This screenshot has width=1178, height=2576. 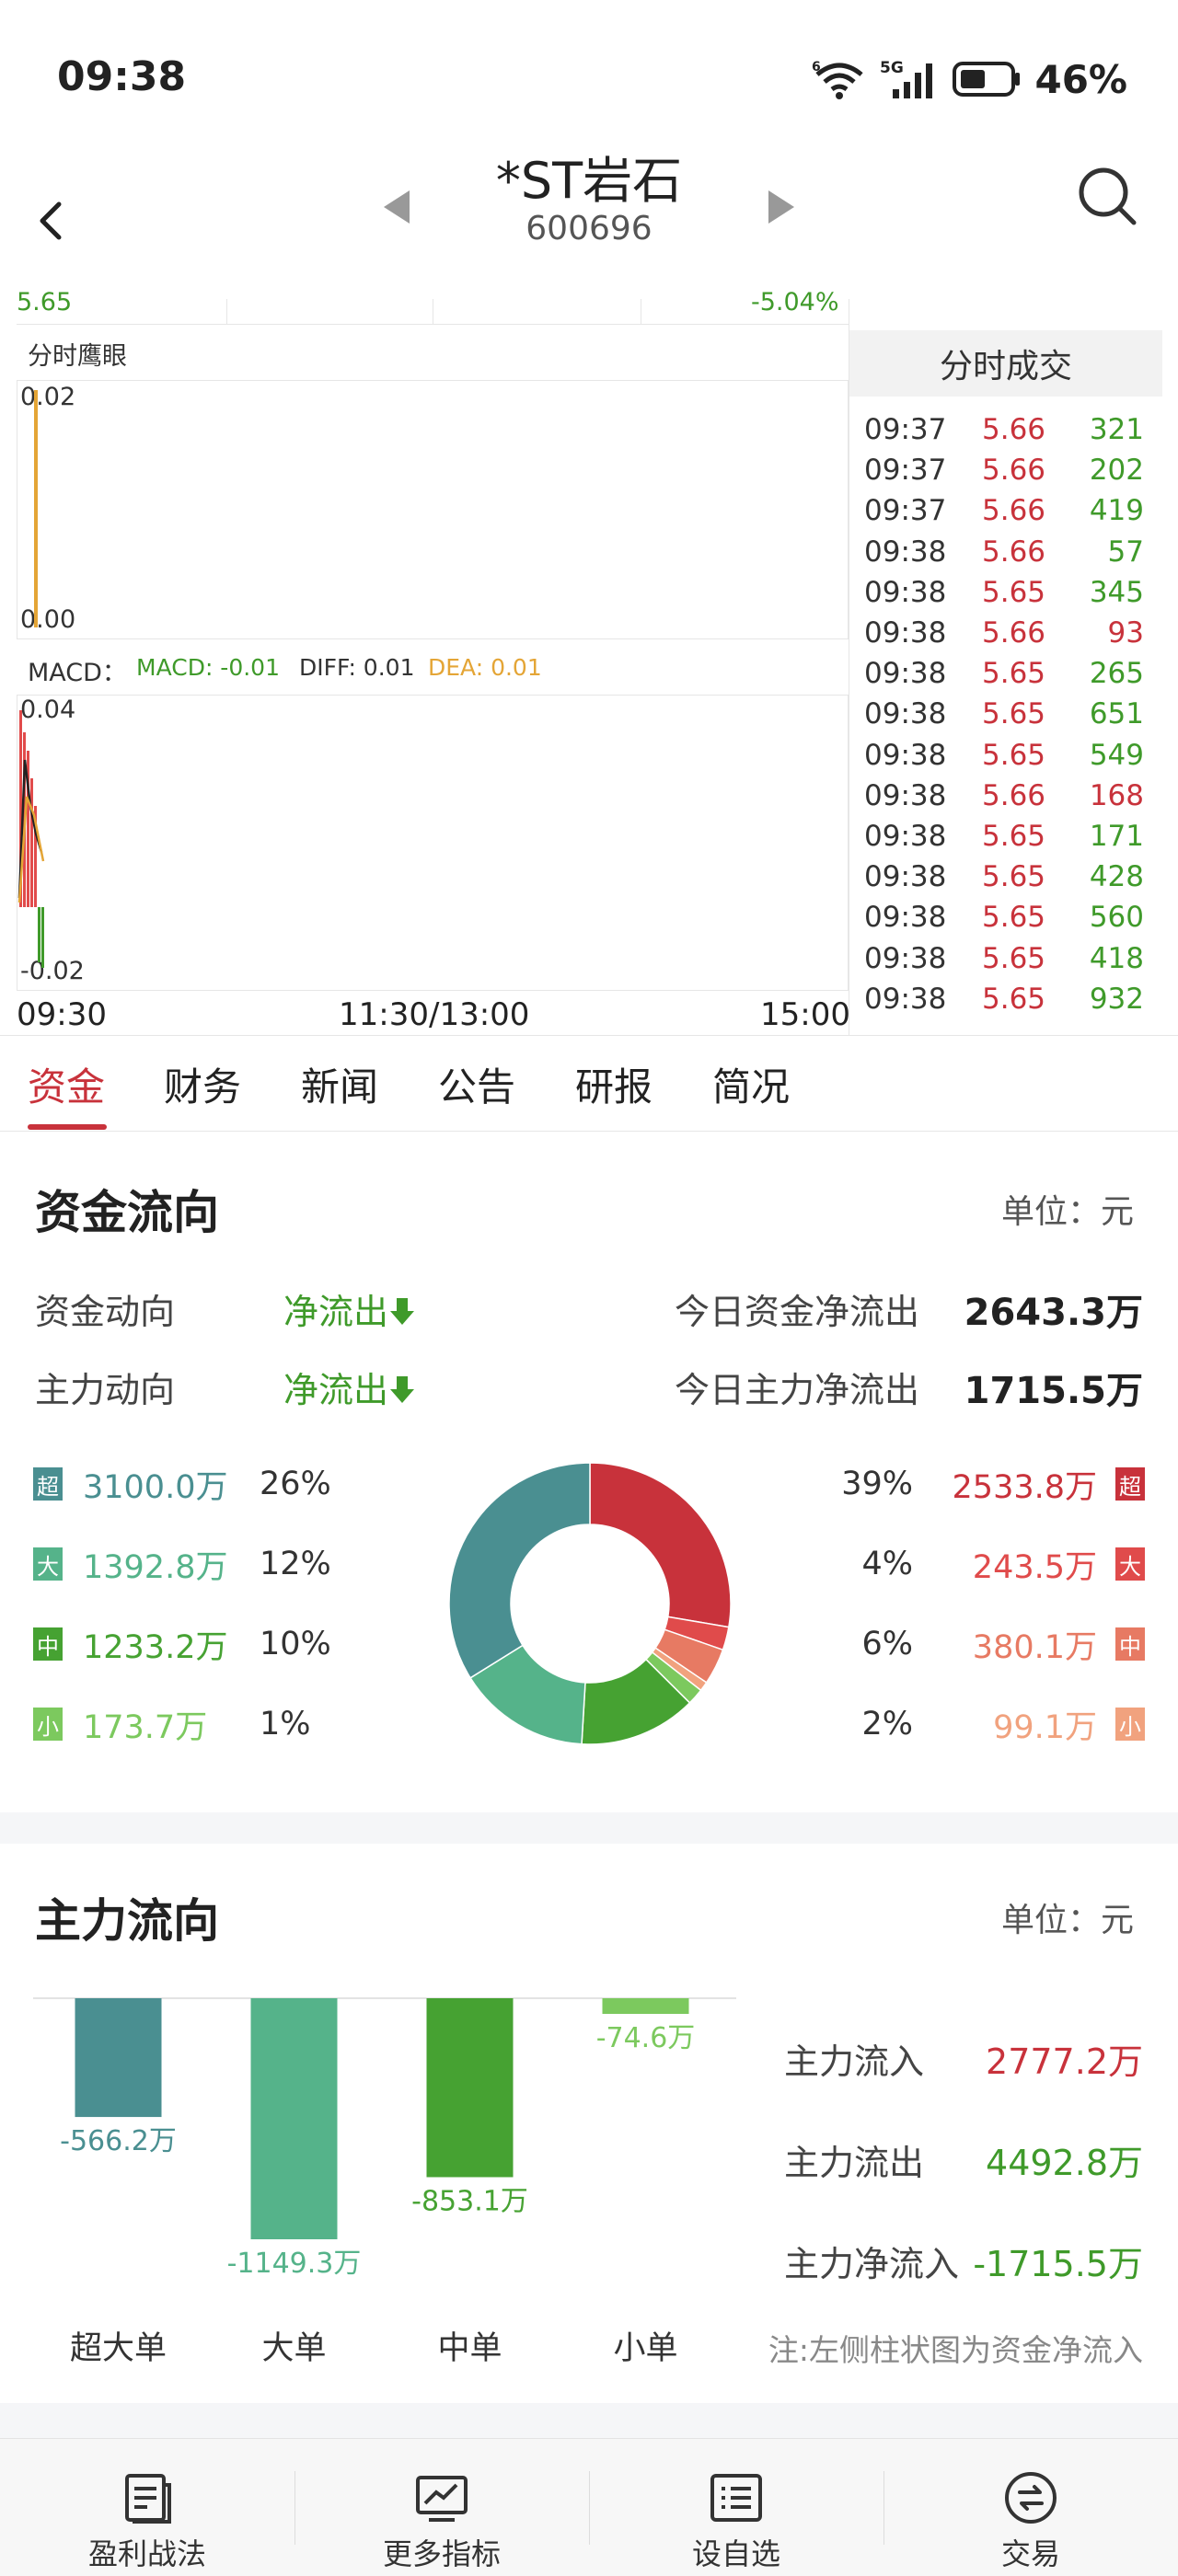 What do you see at coordinates (751, 1084) in the screenshot?
I see `tab-profile: 简况` at bounding box center [751, 1084].